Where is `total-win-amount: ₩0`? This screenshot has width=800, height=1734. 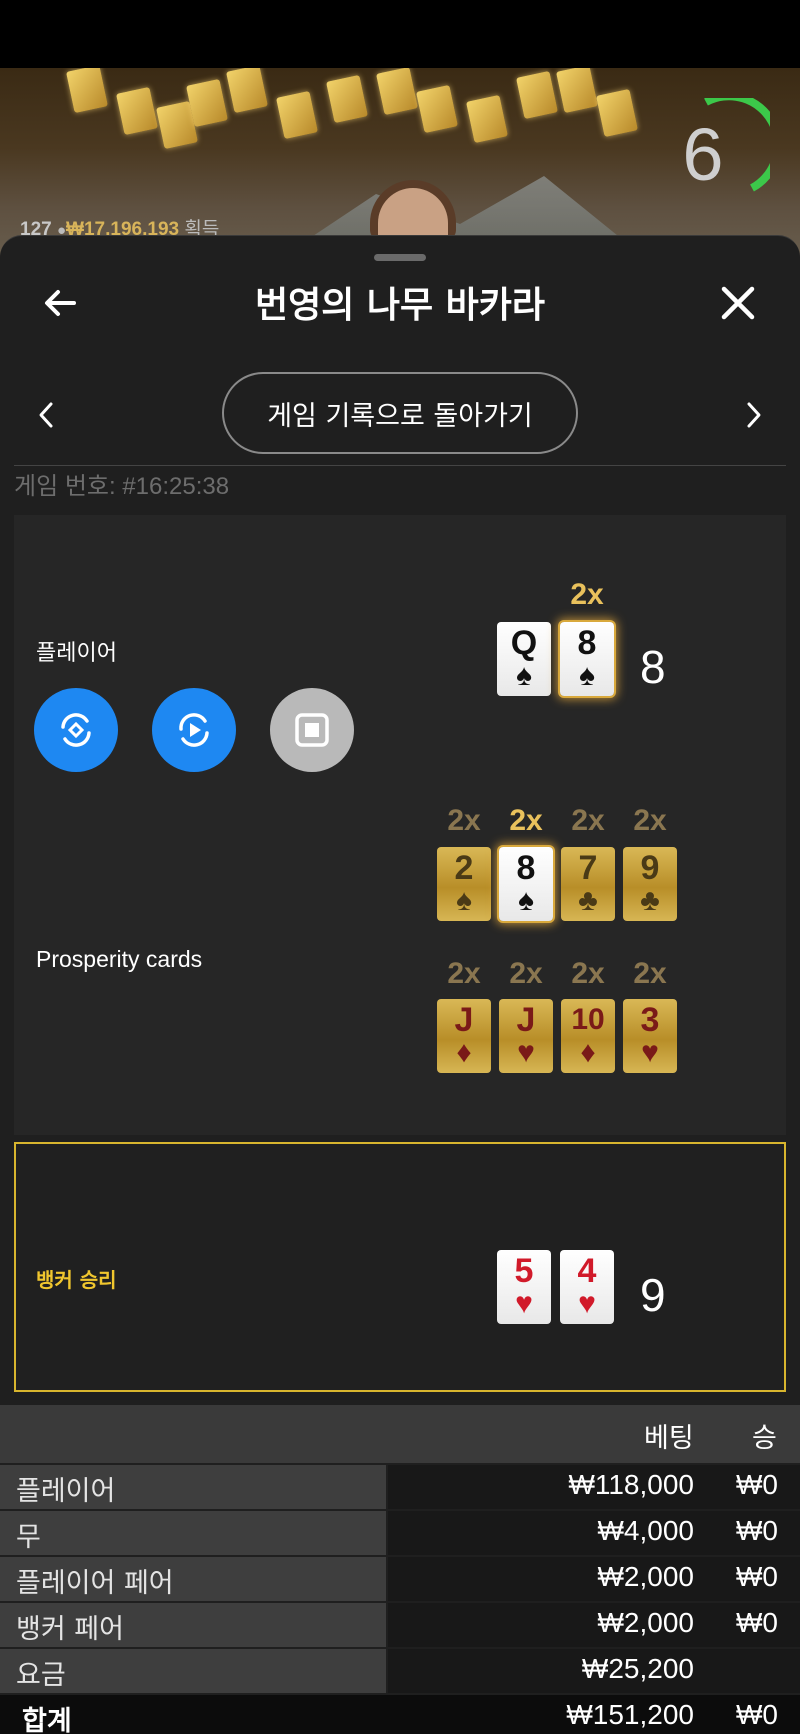
total-win-amount: ₩0 is located at coordinates (757, 1714).